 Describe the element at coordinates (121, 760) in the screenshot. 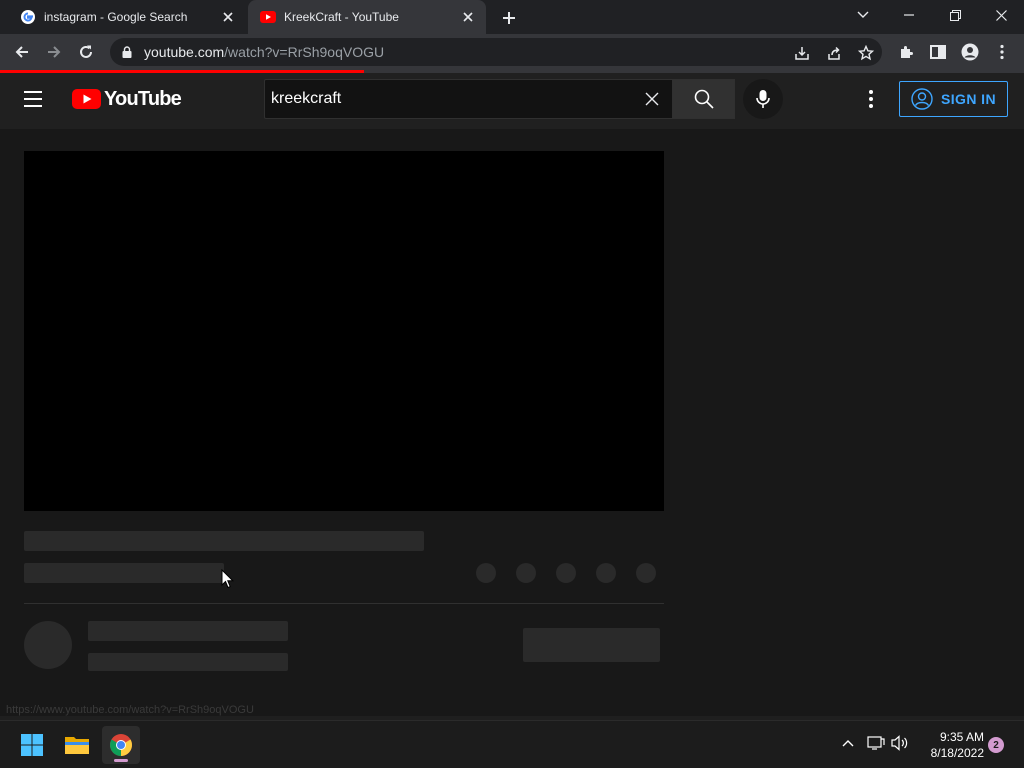

I see `active-app-indicator` at that location.